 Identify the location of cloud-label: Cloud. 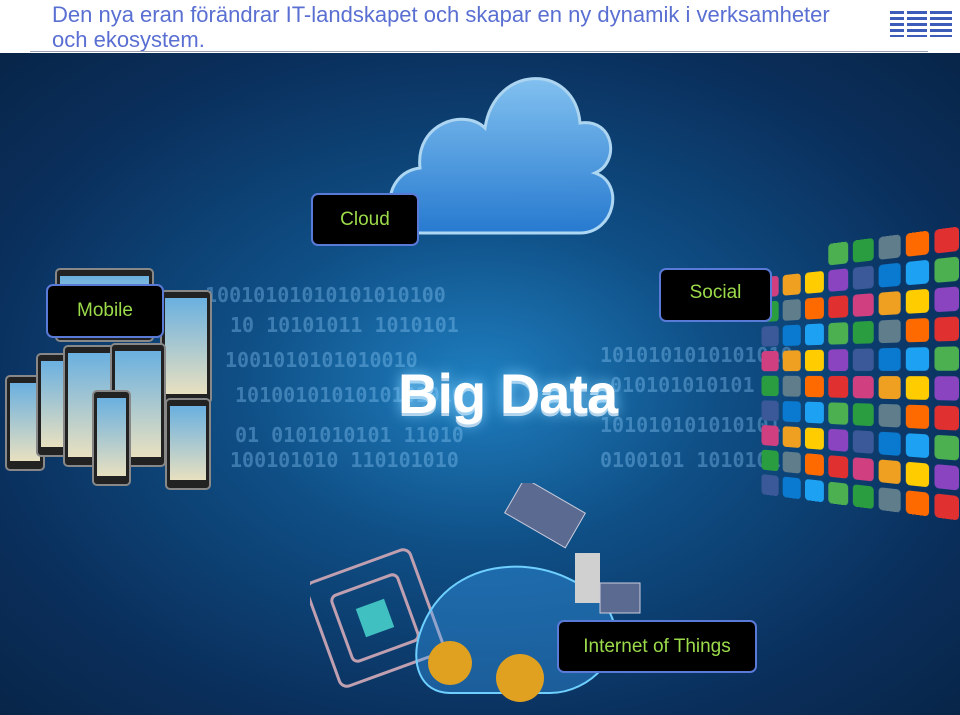
(365, 219).